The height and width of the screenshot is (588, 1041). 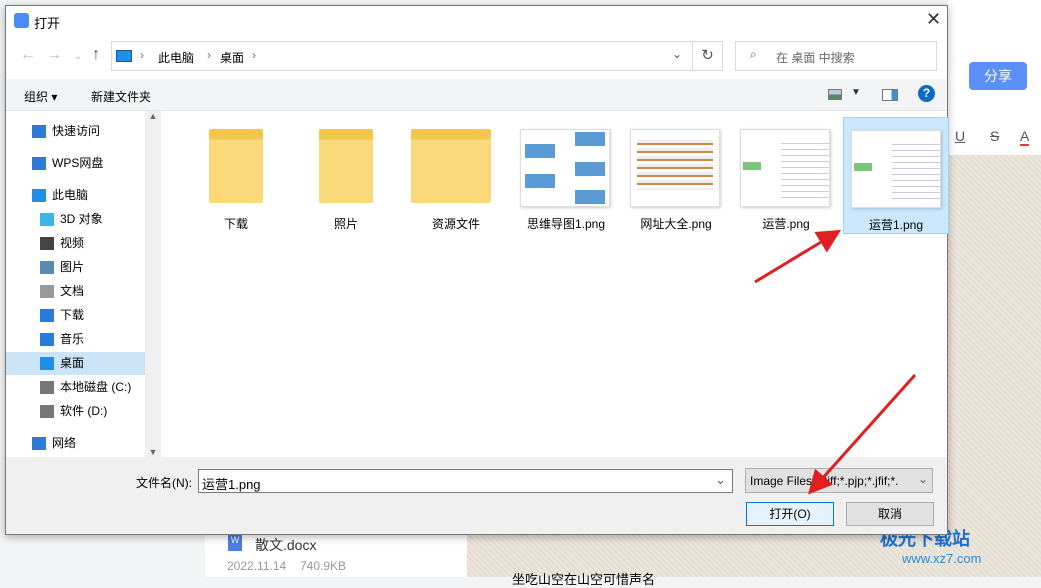 I want to click on sidebar-item-label: 3D 对象, so click(x=81, y=219).